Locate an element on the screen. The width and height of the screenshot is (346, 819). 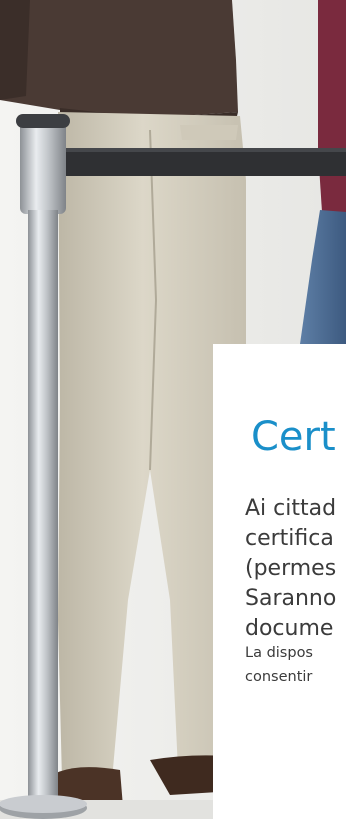
card-note: La dispos consentir is located at coordinates (295, 665).